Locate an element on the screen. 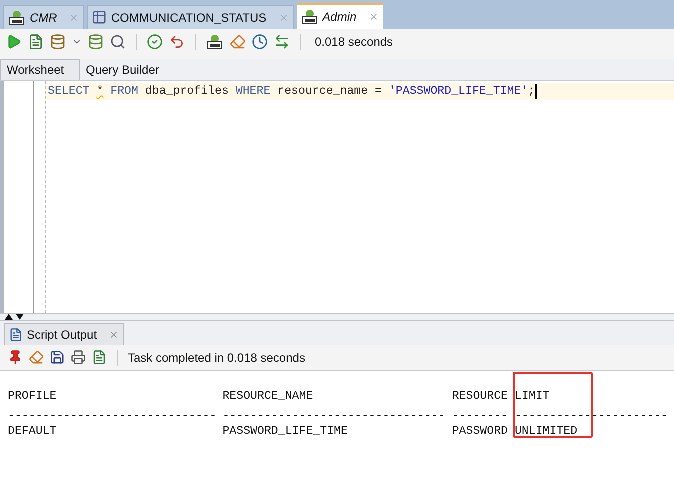  search-icon is located at coordinates (118, 42).